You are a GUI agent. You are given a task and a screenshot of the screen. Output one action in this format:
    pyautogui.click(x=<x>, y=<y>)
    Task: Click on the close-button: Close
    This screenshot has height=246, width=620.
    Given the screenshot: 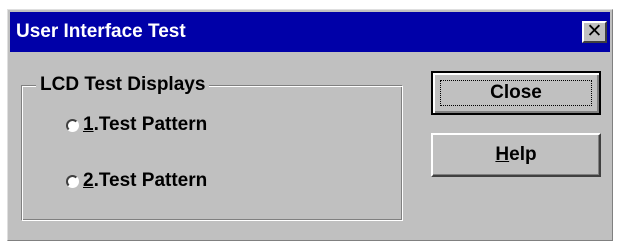 What is the action you would take?
    pyautogui.click(x=516, y=93)
    